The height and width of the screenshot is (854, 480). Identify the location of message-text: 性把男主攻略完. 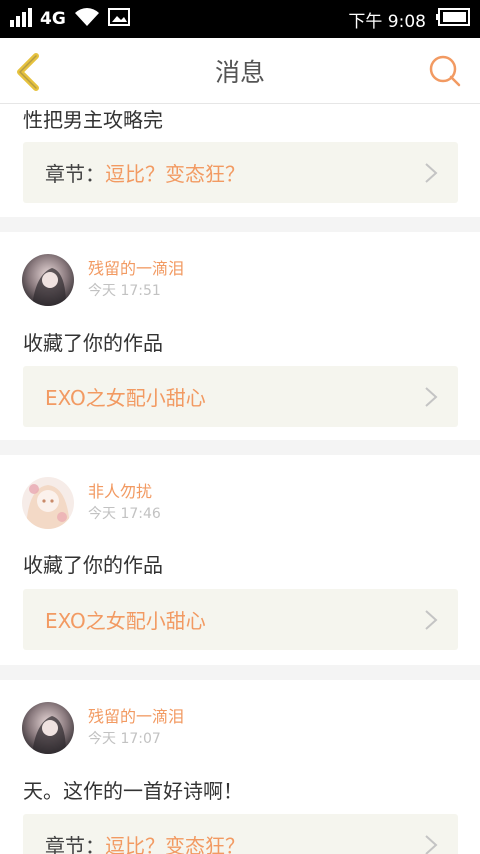
(93, 120).